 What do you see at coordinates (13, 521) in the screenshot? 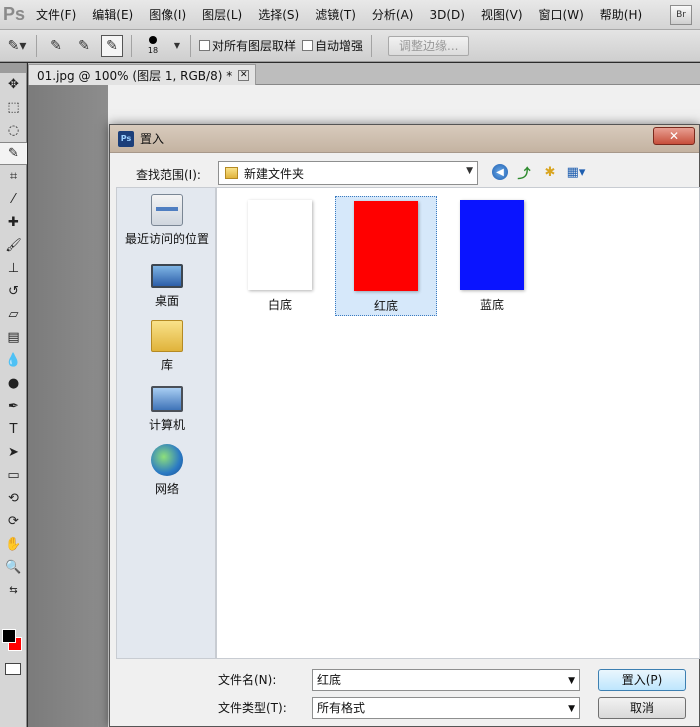
I see `3d-orbit-tool-icon: ⟳` at bounding box center [13, 521].